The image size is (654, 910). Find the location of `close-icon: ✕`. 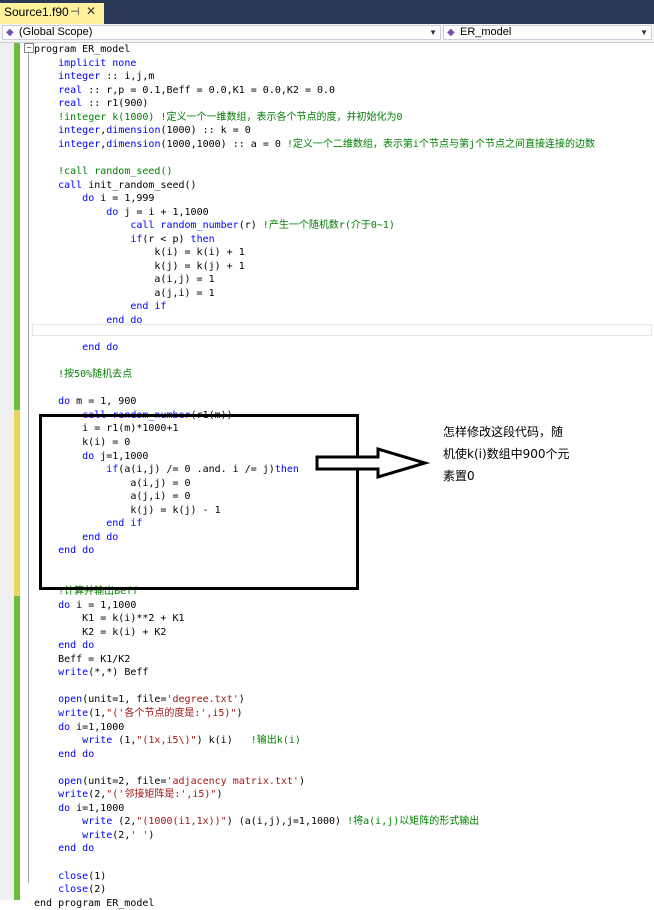

close-icon: ✕ is located at coordinates (91, 11).